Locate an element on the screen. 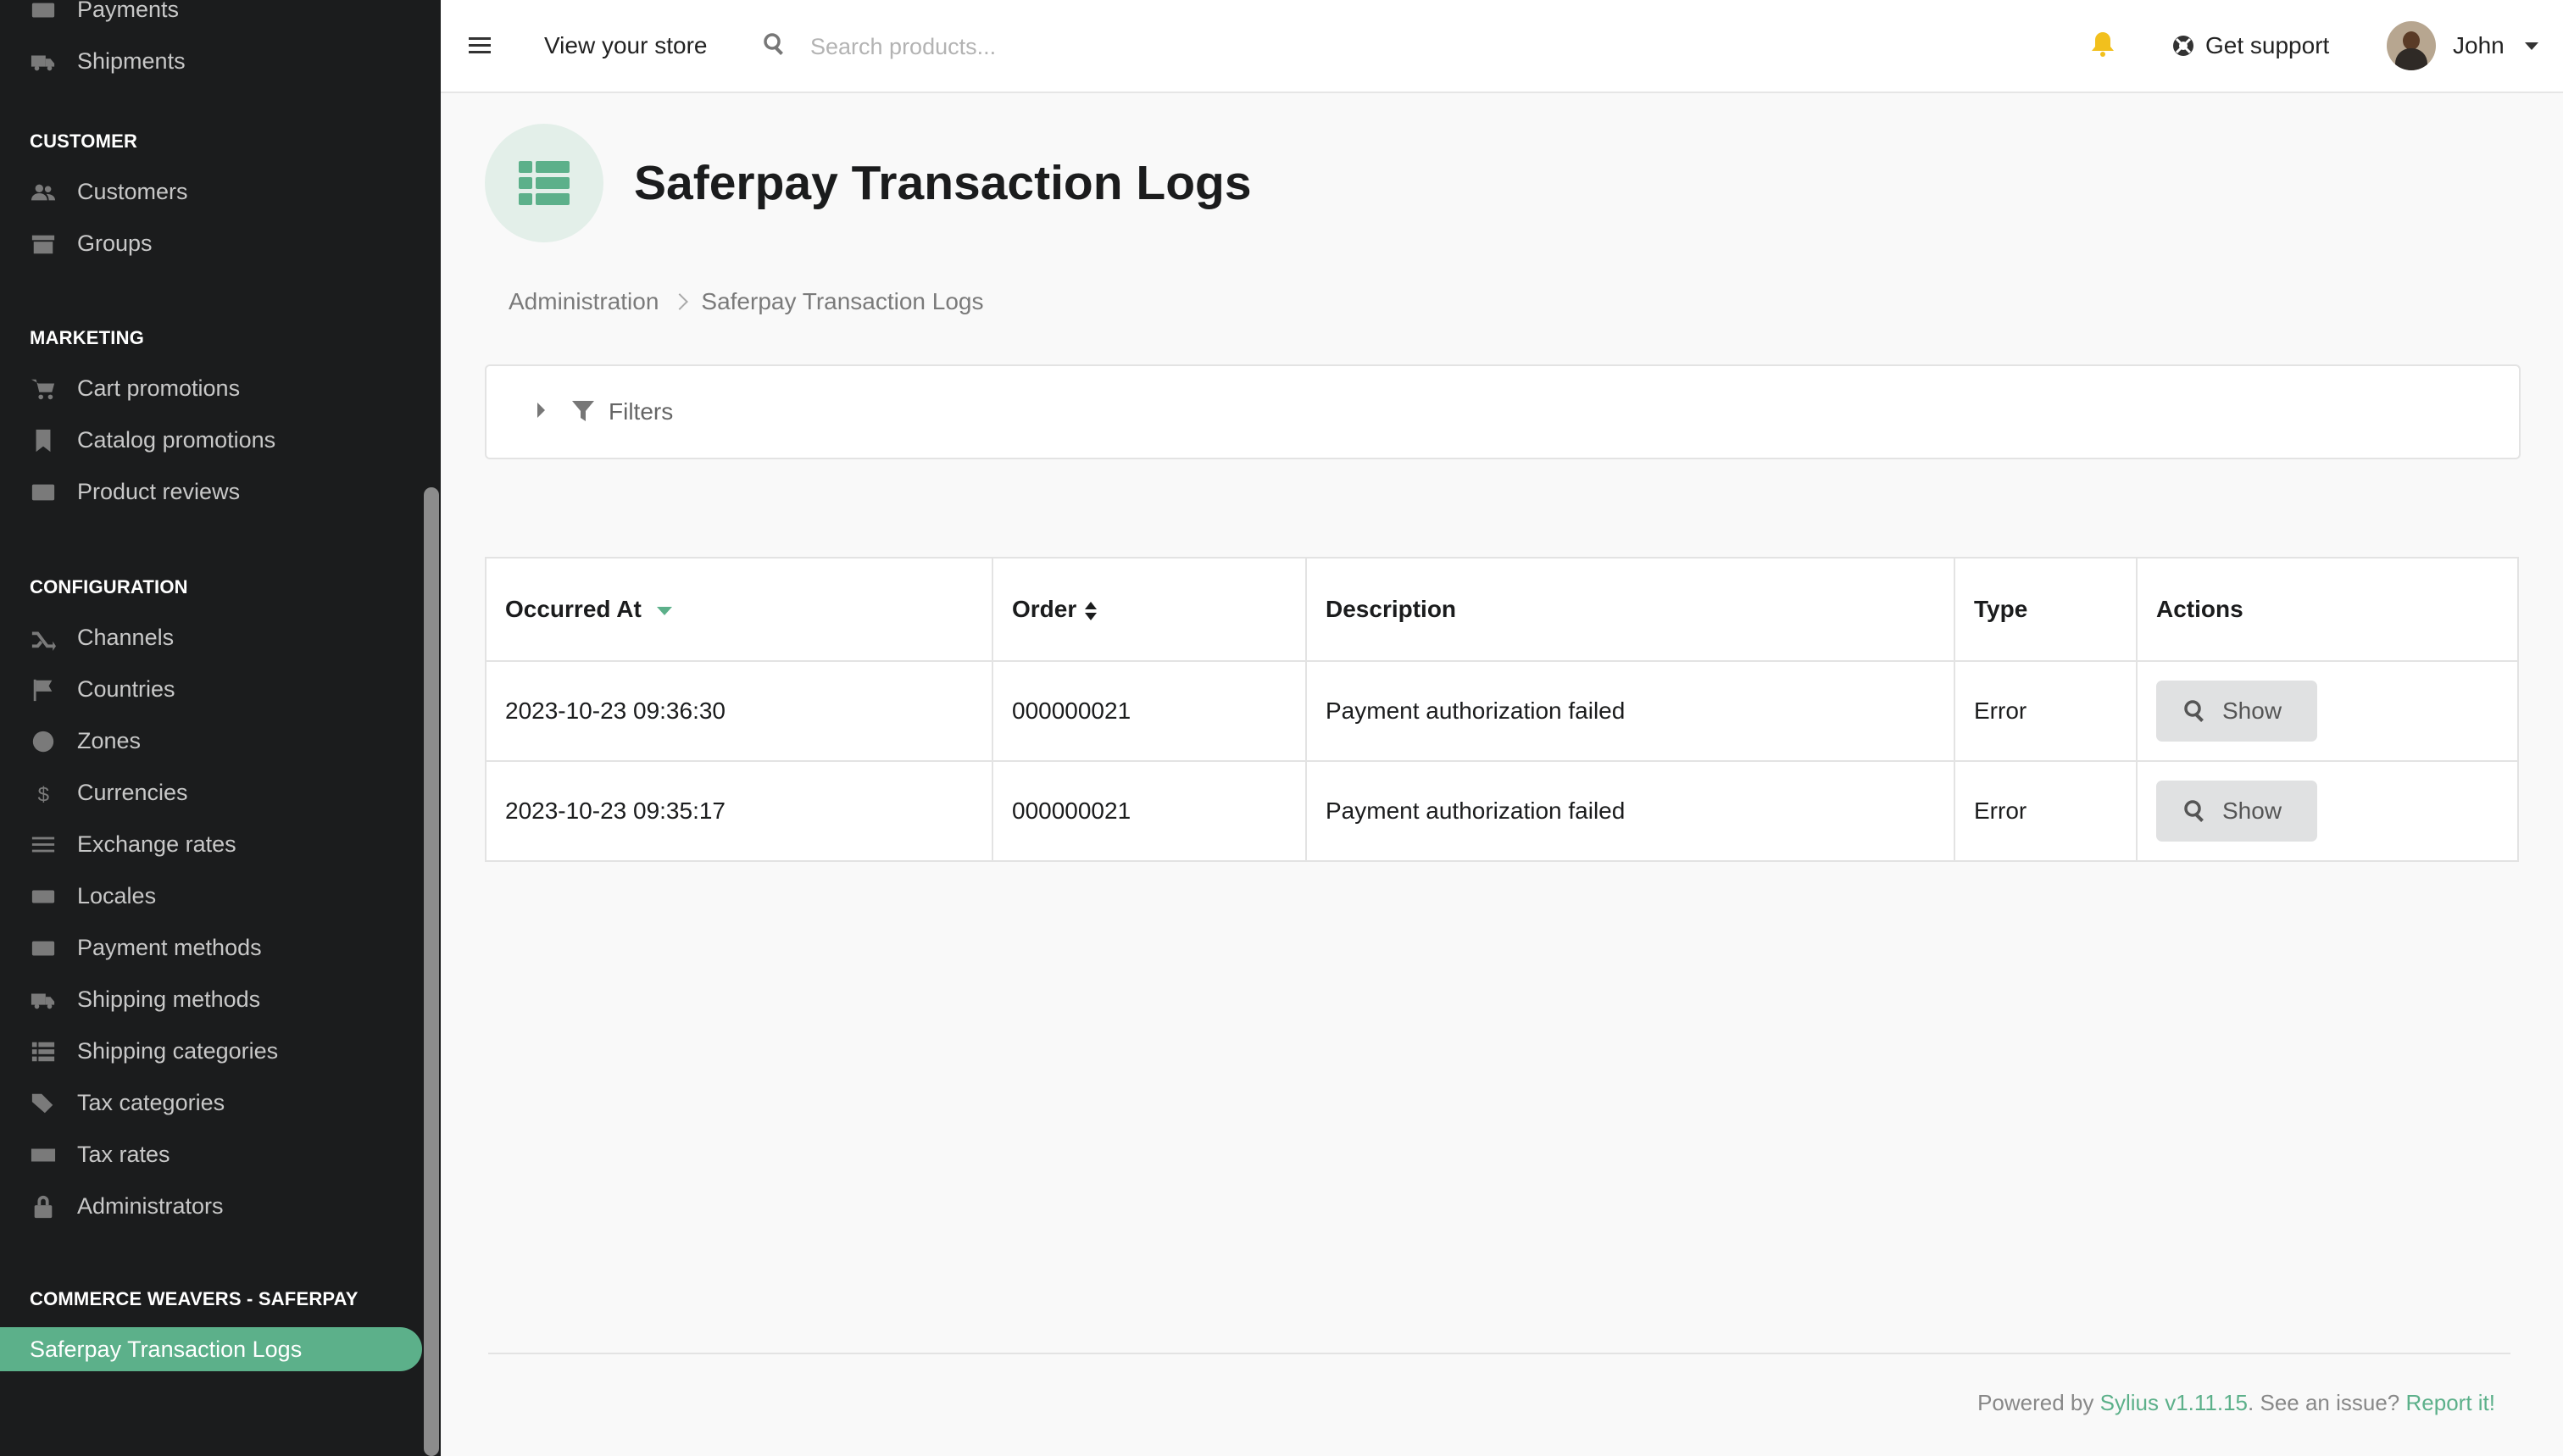 This screenshot has width=2563, height=1456. sidebar-item-saferpay-transaction-logs: Saferpay Transaction Logs is located at coordinates (211, 1349).